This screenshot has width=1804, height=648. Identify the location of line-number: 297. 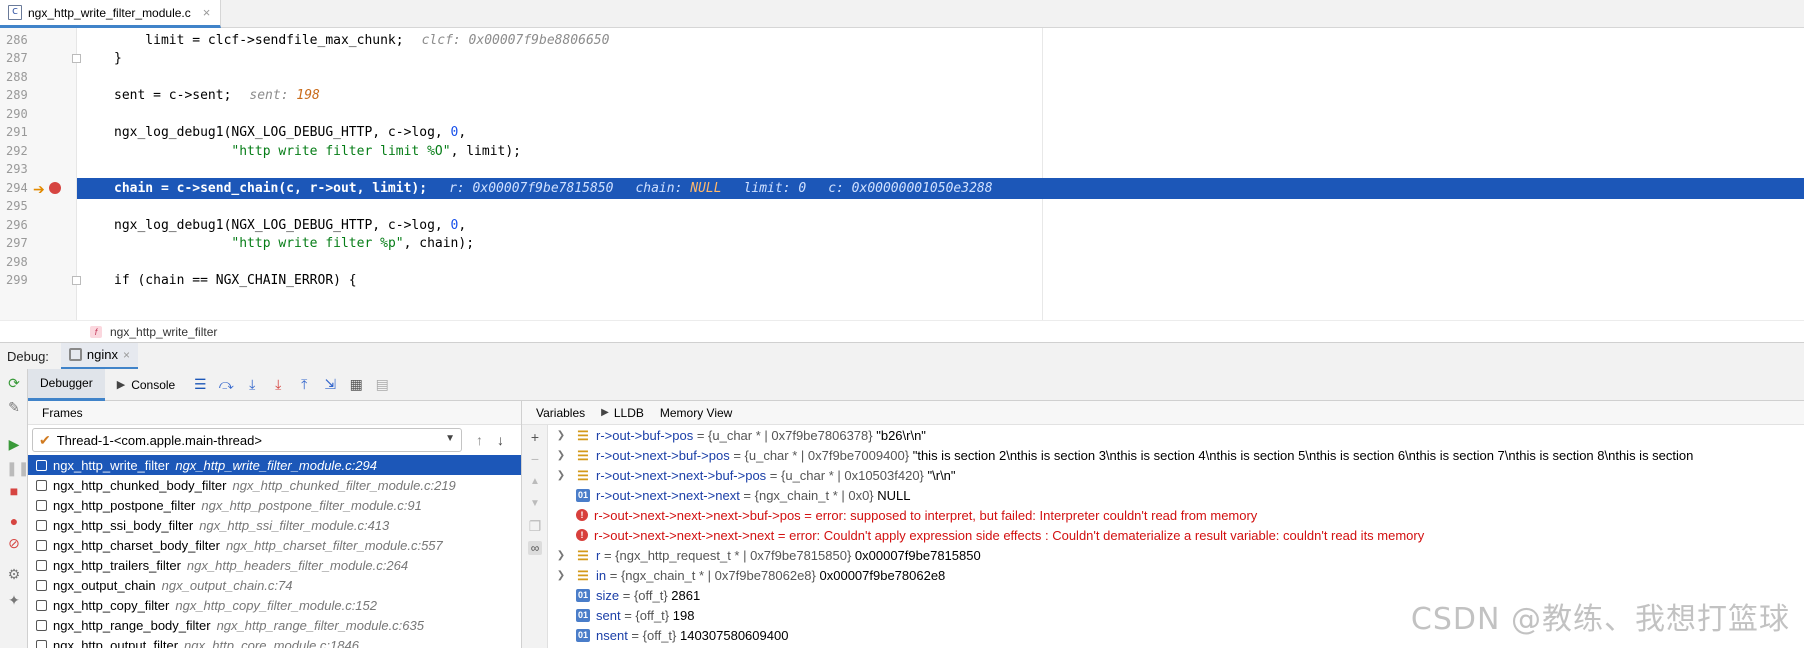
(17, 243).